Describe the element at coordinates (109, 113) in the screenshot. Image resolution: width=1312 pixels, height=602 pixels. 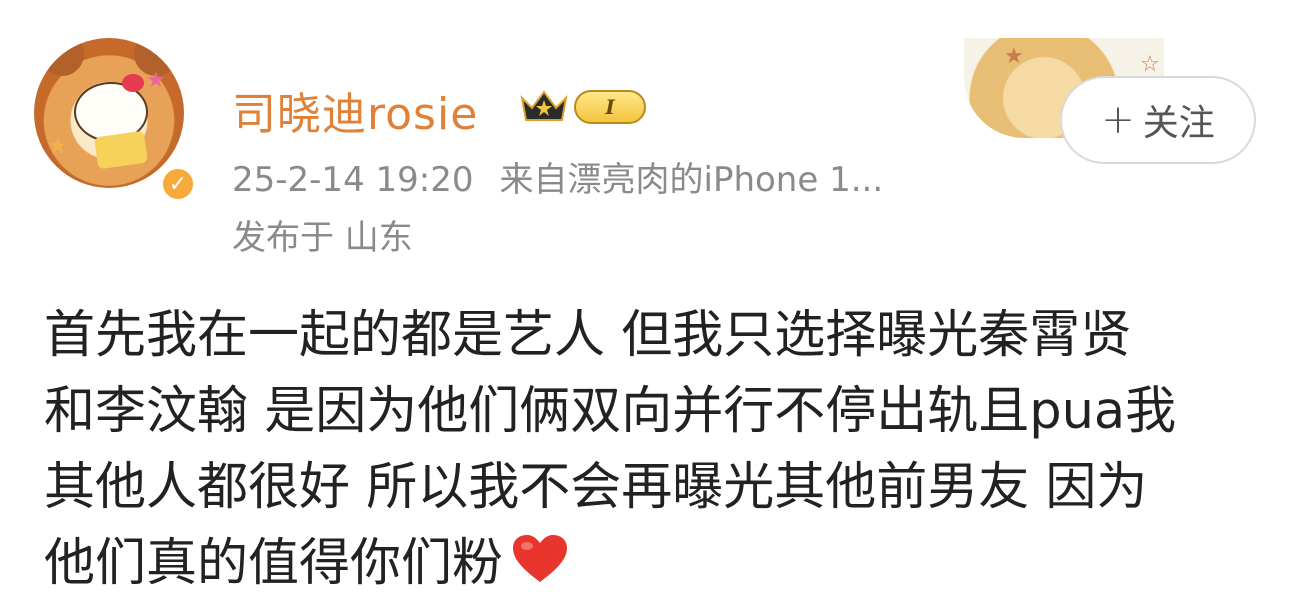
I see `avatar-image: ★ ★` at that location.